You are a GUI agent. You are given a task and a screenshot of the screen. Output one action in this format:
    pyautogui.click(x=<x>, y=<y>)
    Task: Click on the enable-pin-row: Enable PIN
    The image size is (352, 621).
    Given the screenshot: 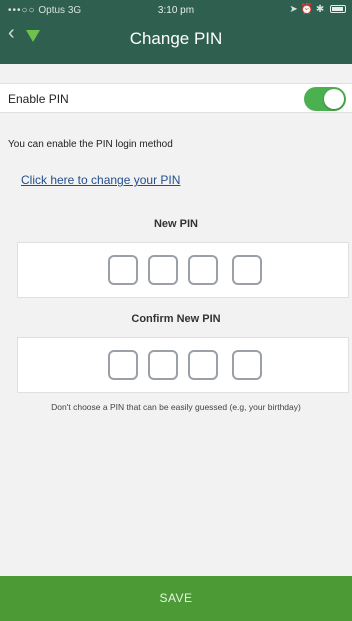 What is the action you would take?
    pyautogui.click(x=176, y=98)
    